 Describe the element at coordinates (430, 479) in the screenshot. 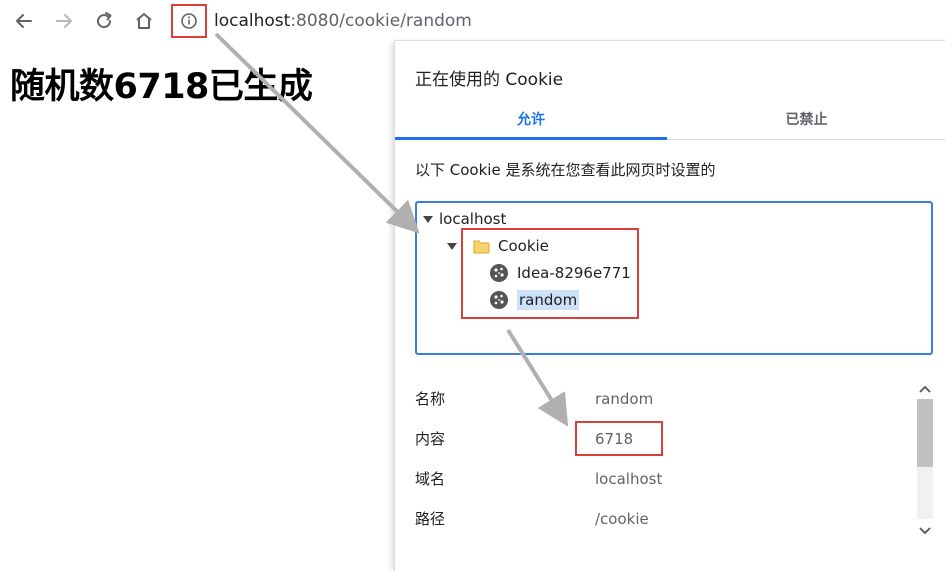

I see `detail-label: 域名` at that location.